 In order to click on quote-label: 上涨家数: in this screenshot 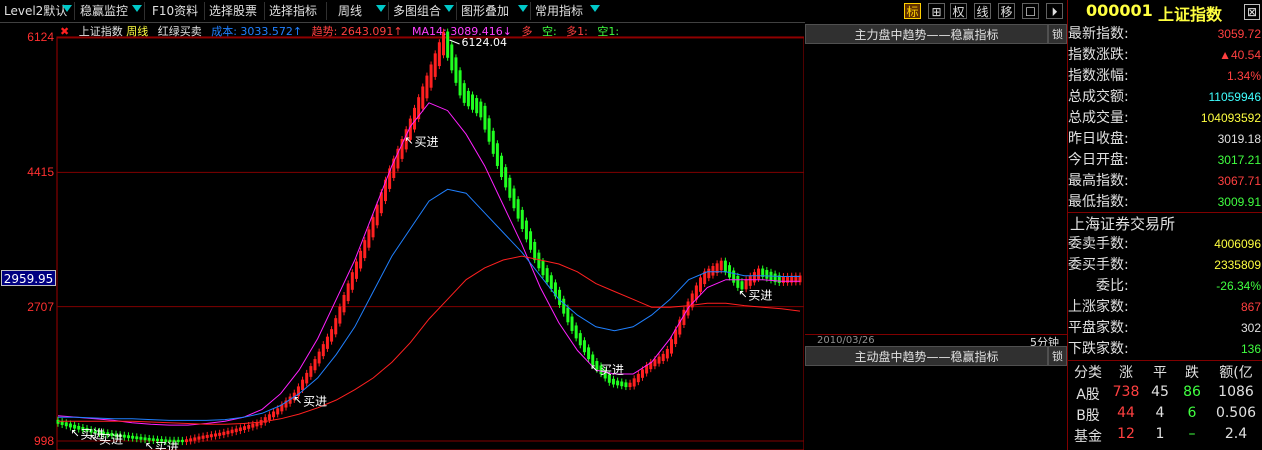, I will do `click(1098, 307)`.